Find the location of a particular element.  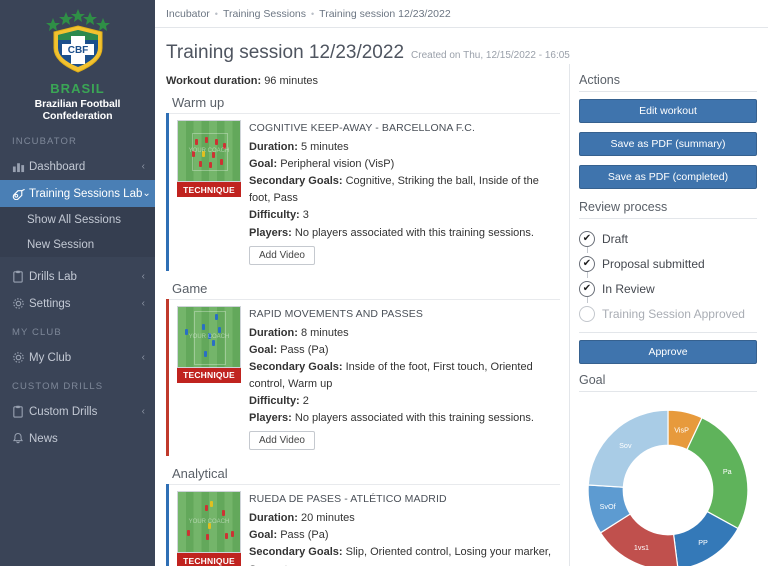

exercise-difficulty: Difficulty: 3 is located at coordinates (404, 215).